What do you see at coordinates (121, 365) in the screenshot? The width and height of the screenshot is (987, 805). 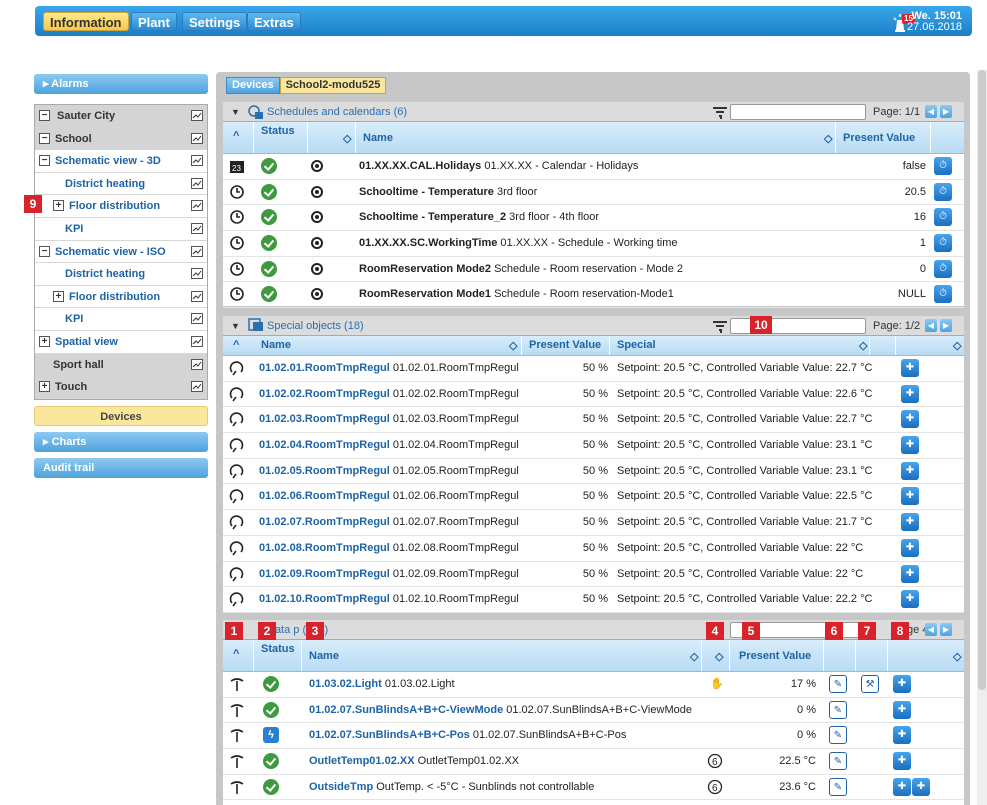 I see `tree-item: Sport hall` at bounding box center [121, 365].